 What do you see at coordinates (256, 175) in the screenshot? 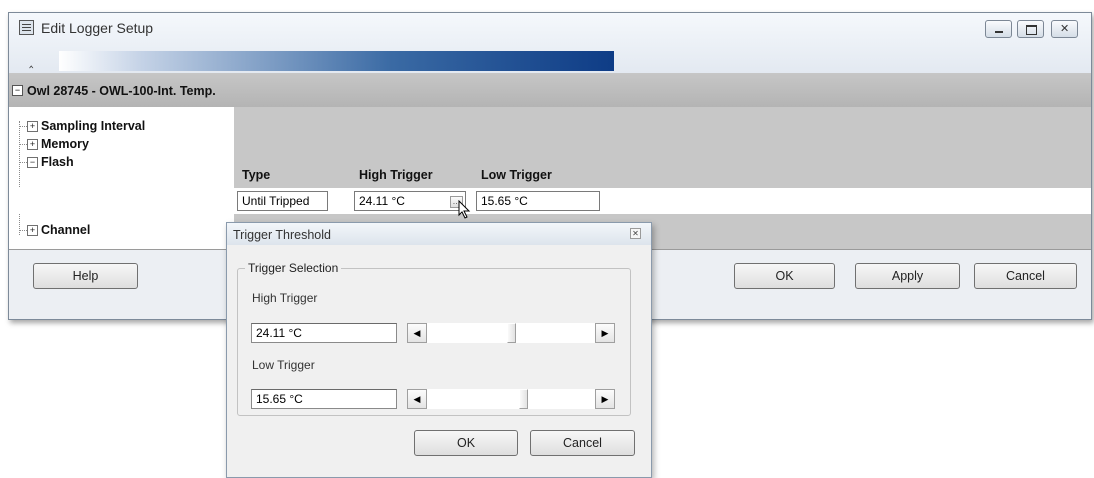
I see `column-type: Type` at bounding box center [256, 175].